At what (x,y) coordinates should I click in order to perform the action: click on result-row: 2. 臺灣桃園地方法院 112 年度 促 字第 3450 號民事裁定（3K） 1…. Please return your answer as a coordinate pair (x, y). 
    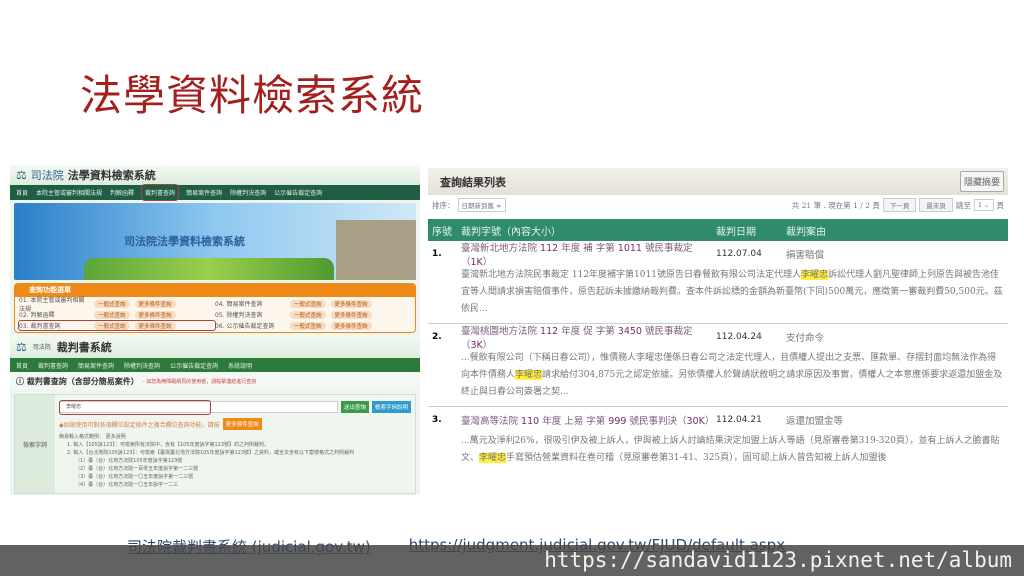
    Looking at the image, I should click on (718, 365).